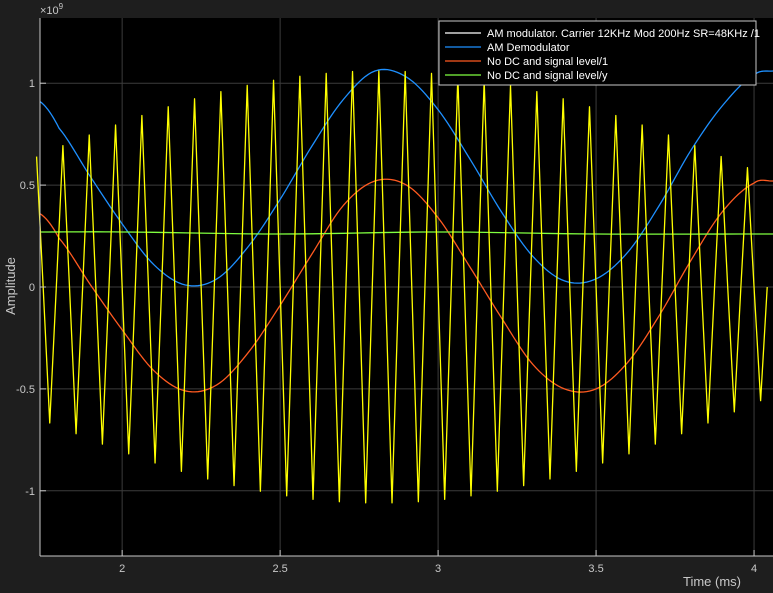 This screenshot has width=773, height=593. Describe the element at coordinates (122, 569) in the screenshot. I see `x-tick-label: 2` at that location.